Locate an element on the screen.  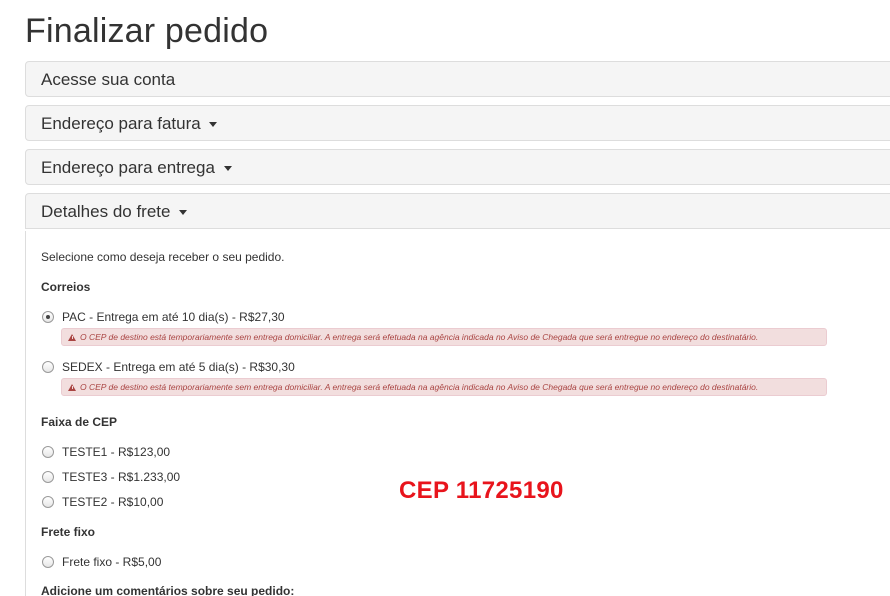
shipping-option-label: PAC - Entrega em até 10 dia(s) - R$27,30 is located at coordinates (173, 317).